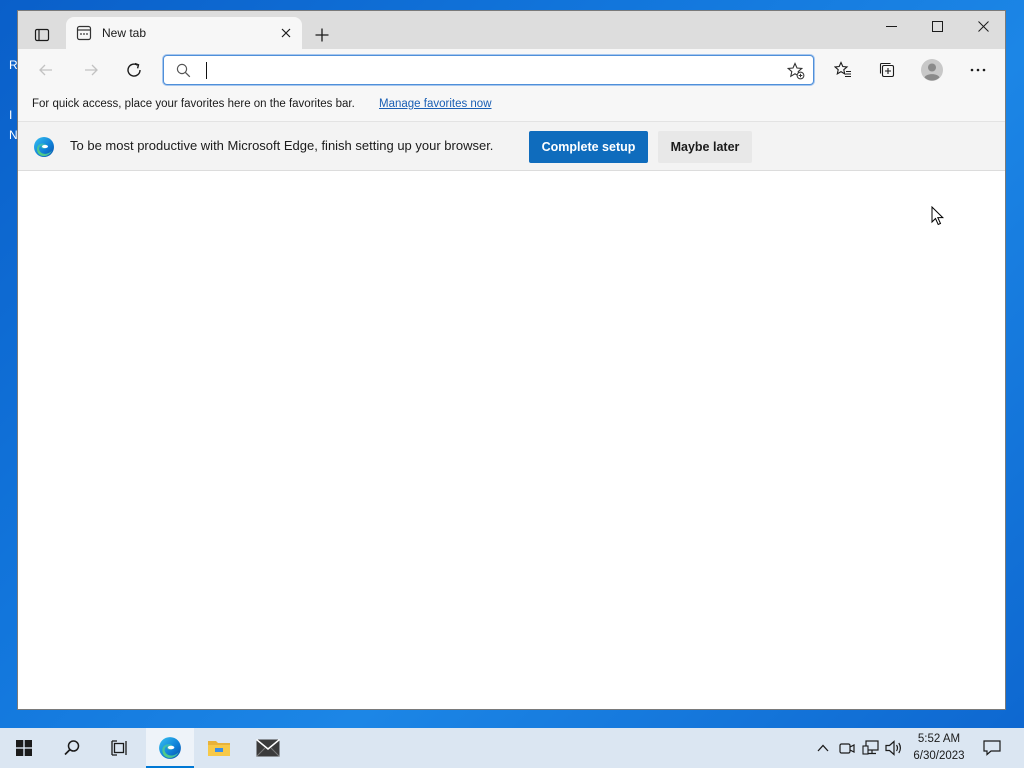  I want to click on title-bar: New tab, so click(511, 30).